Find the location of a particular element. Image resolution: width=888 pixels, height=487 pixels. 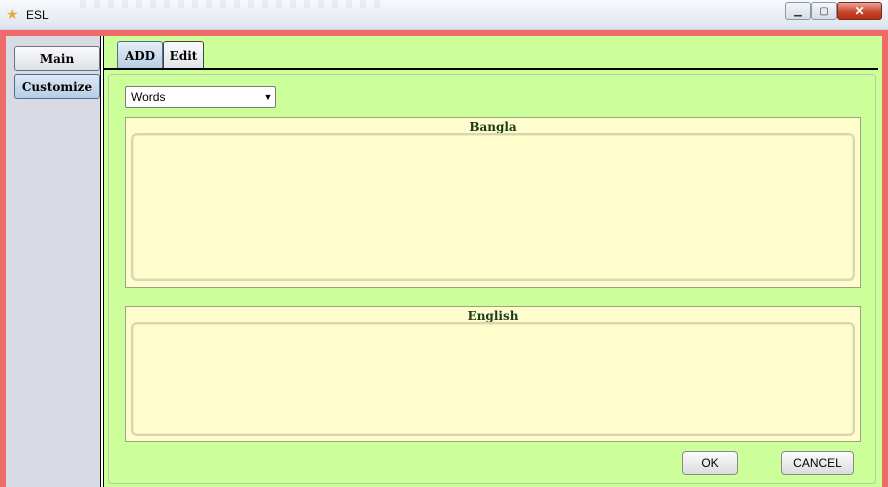

minimize-icon: ▁ is located at coordinates (798, 11).